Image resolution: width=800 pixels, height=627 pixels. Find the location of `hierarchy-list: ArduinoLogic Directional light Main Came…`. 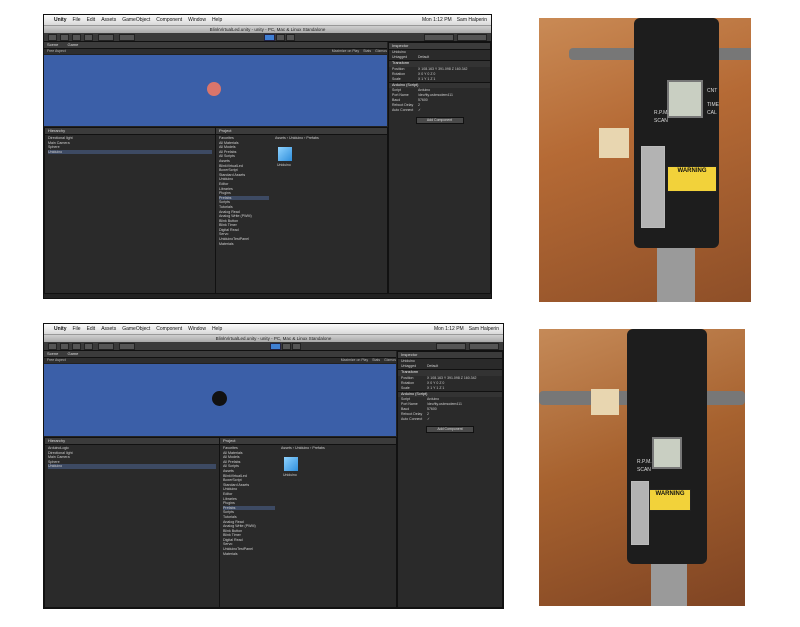

hierarchy-list: ArduinoLogic Directional light Main Came… is located at coordinates (132, 457).